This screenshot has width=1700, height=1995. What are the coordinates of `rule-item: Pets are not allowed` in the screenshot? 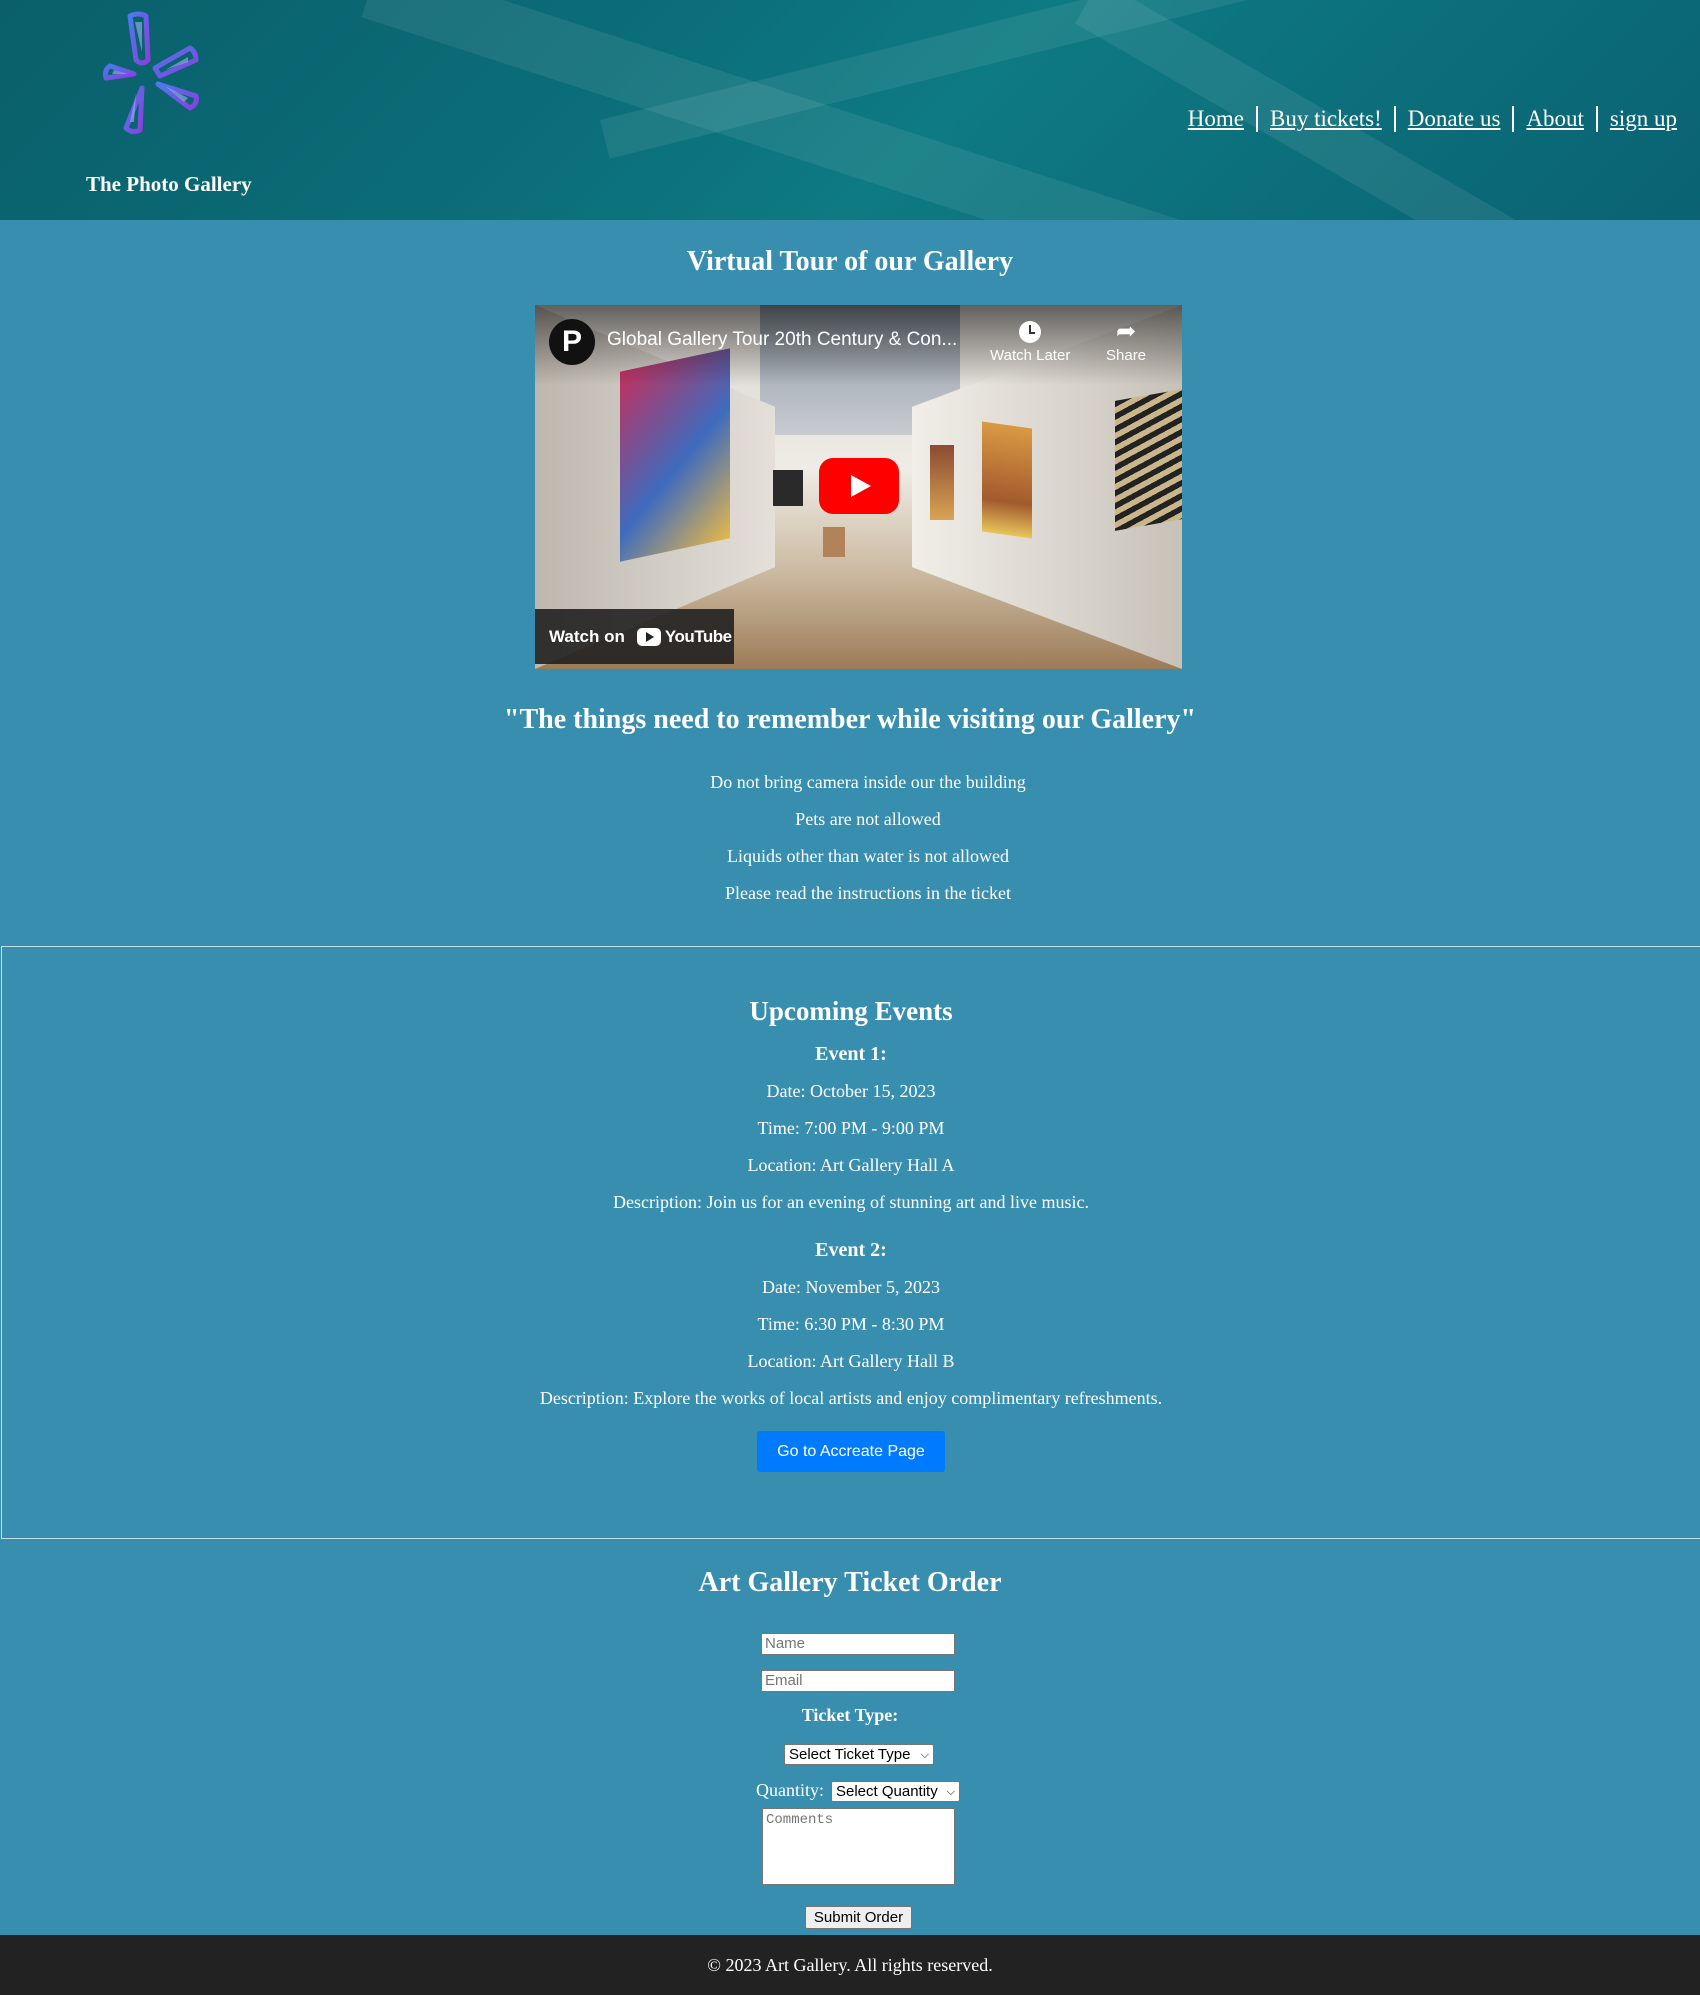 It's located at (868, 819).